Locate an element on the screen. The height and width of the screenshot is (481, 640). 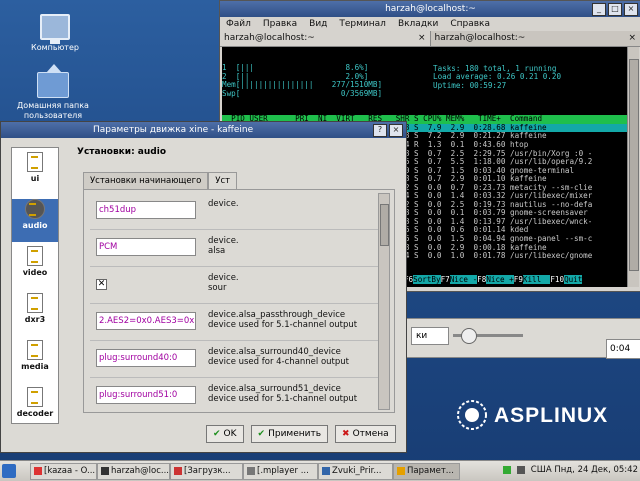
fkey-label: Nice + is located at coordinates (499, 279).